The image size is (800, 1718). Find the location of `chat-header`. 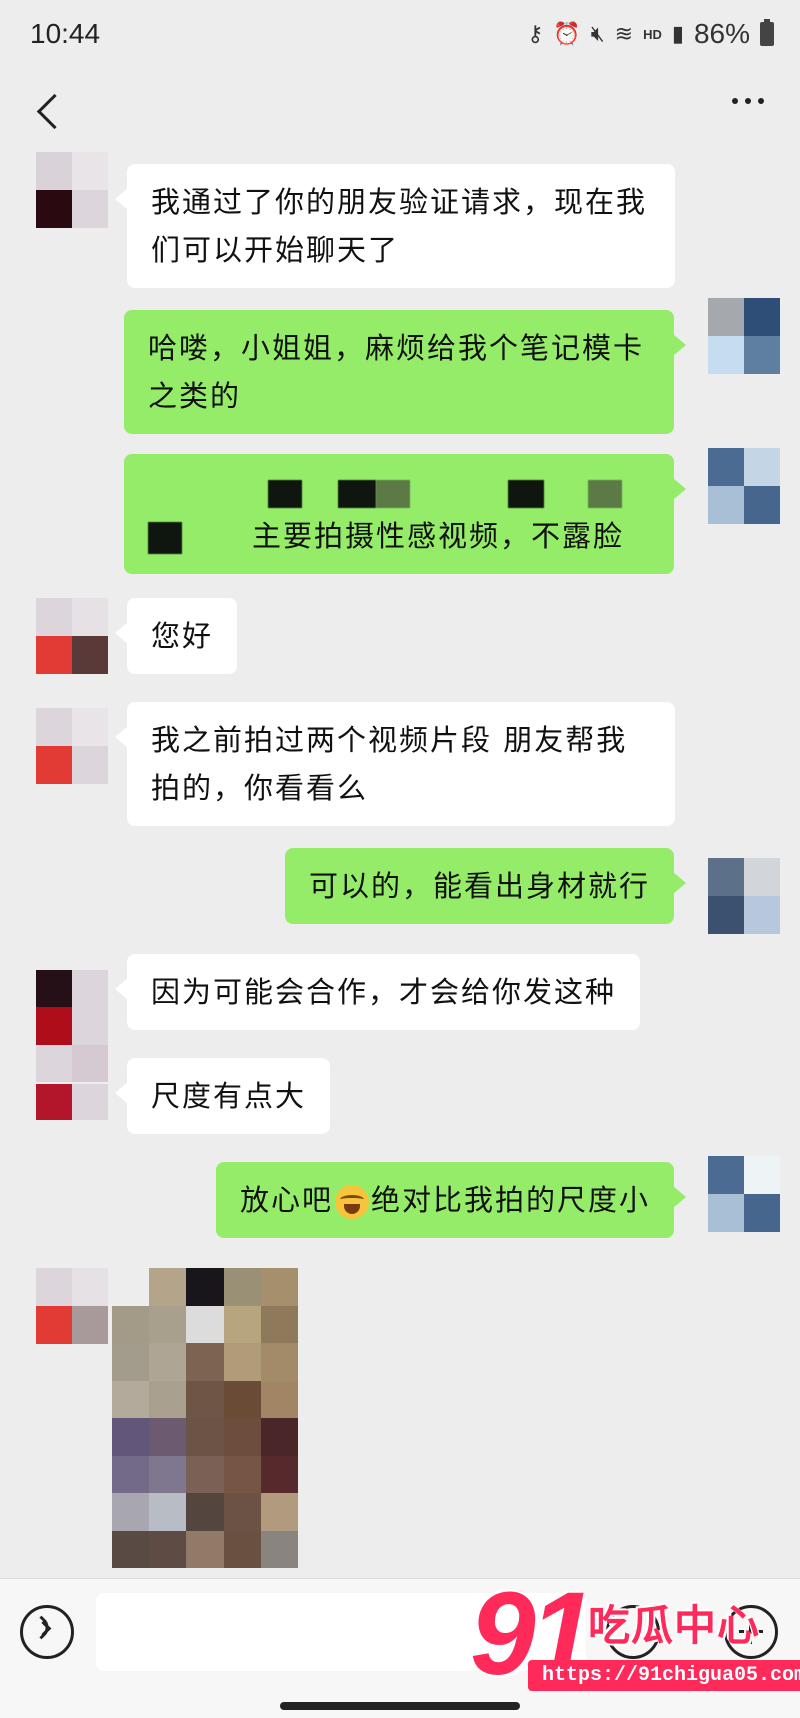

chat-header is located at coordinates (400, 113).